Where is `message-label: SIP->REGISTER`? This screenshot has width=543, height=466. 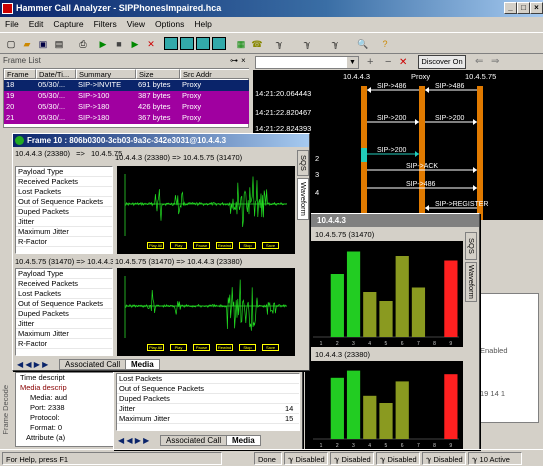
message-label: SIP->REGISTER is located at coordinates (461, 204).